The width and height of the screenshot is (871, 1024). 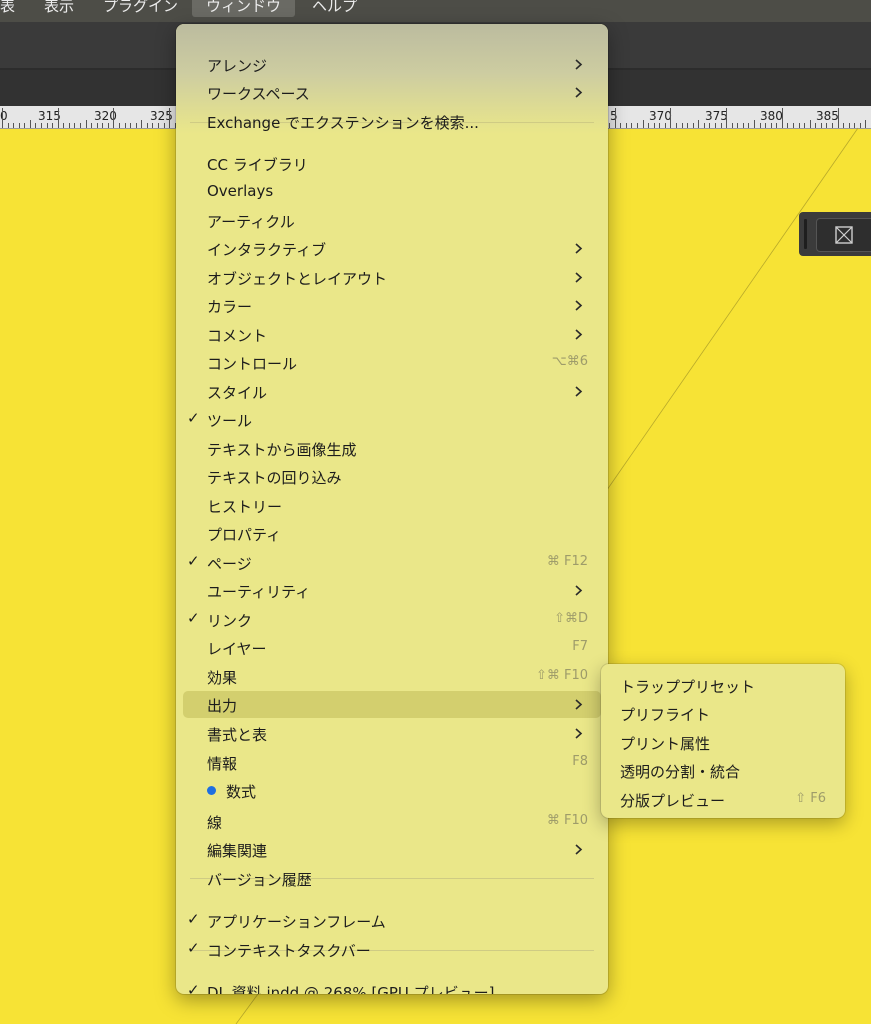 I want to click on menu-item: コントロール ⌥⌘6, so click(x=392, y=362).